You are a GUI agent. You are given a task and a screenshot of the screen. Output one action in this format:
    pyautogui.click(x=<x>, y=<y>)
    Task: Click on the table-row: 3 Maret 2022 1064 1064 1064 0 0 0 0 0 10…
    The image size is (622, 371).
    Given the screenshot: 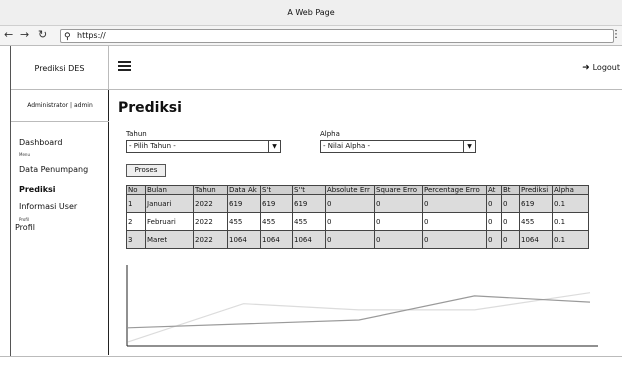 What is the action you would take?
    pyautogui.click(x=357, y=239)
    